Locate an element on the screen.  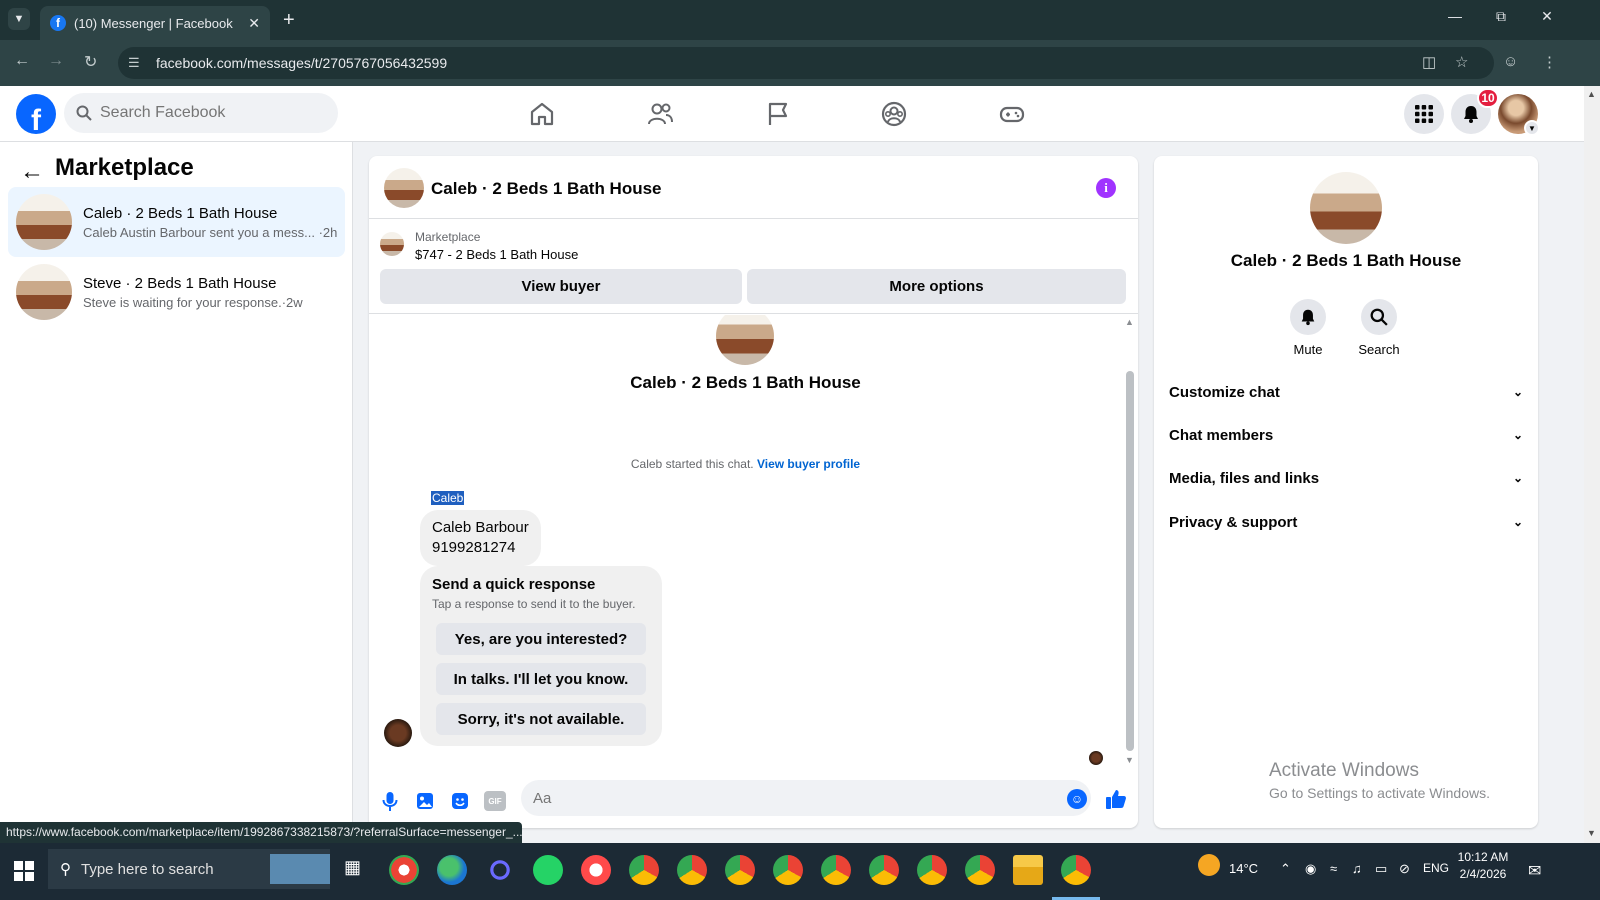
message-input is located at coordinates (806, 798).